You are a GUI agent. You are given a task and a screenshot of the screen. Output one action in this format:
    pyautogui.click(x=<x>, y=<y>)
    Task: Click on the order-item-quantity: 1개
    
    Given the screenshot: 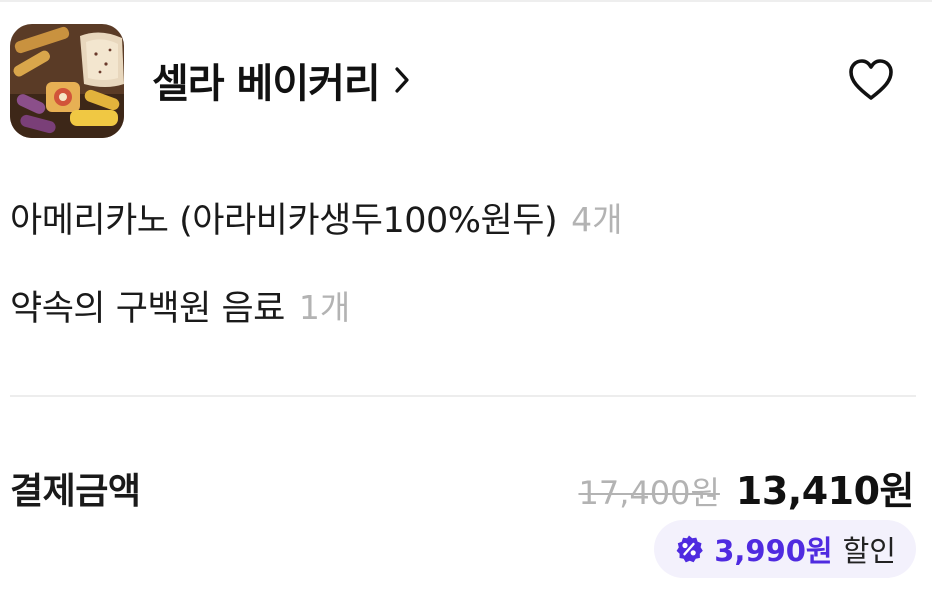 What is the action you would take?
    pyautogui.click(x=324, y=307)
    